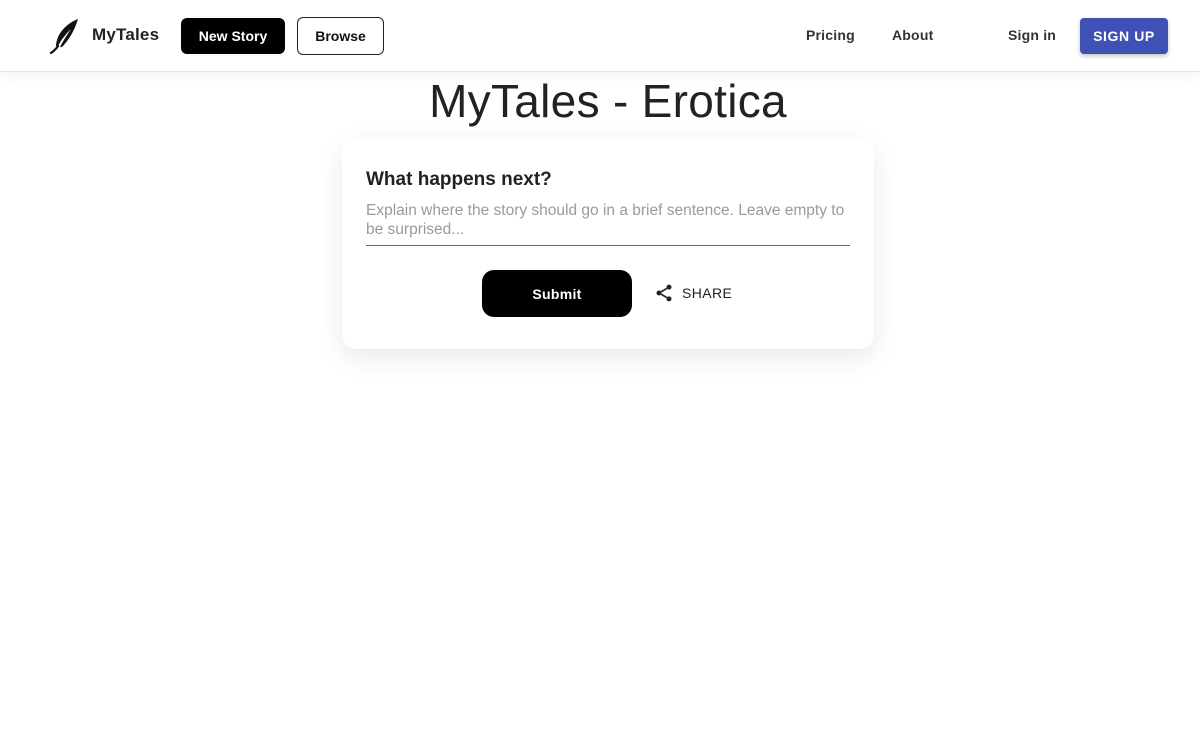  What do you see at coordinates (707, 293) in the screenshot?
I see `share-label: SHARE` at bounding box center [707, 293].